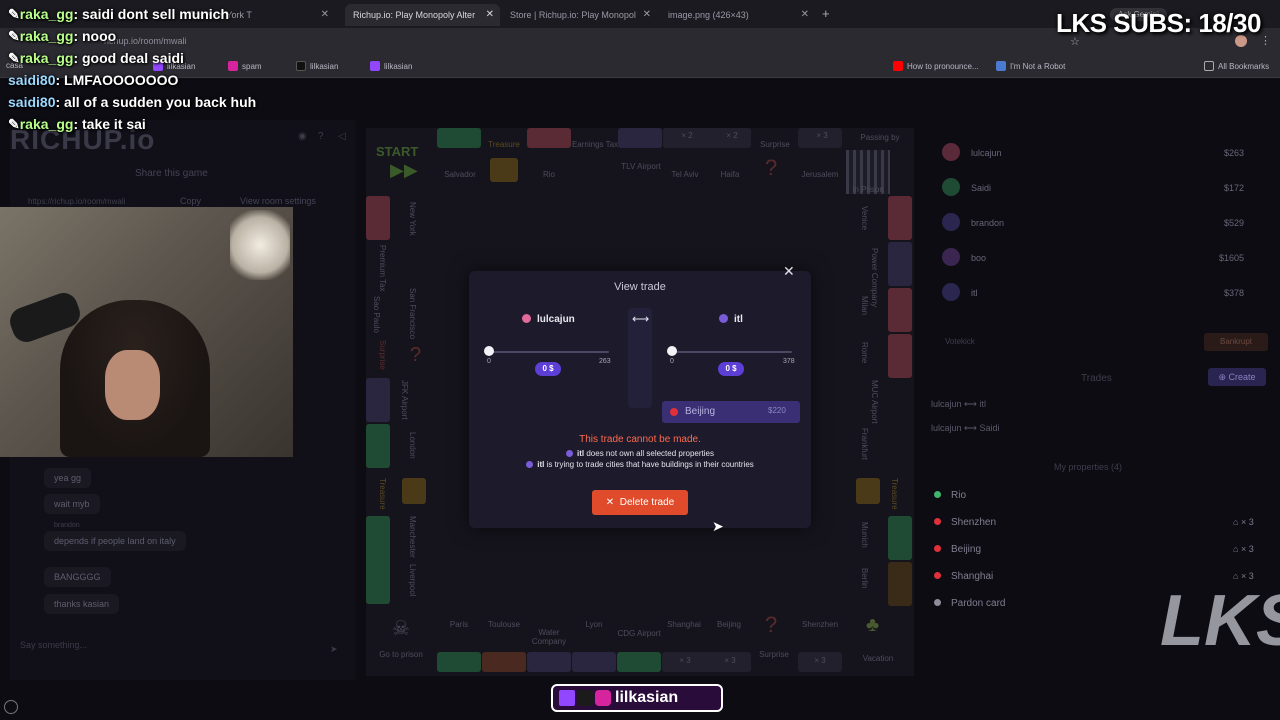 The image size is (1280, 720). What do you see at coordinates (489, 351) in the screenshot?
I see `left-money-slider-handle` at bounding box center [489, 351].